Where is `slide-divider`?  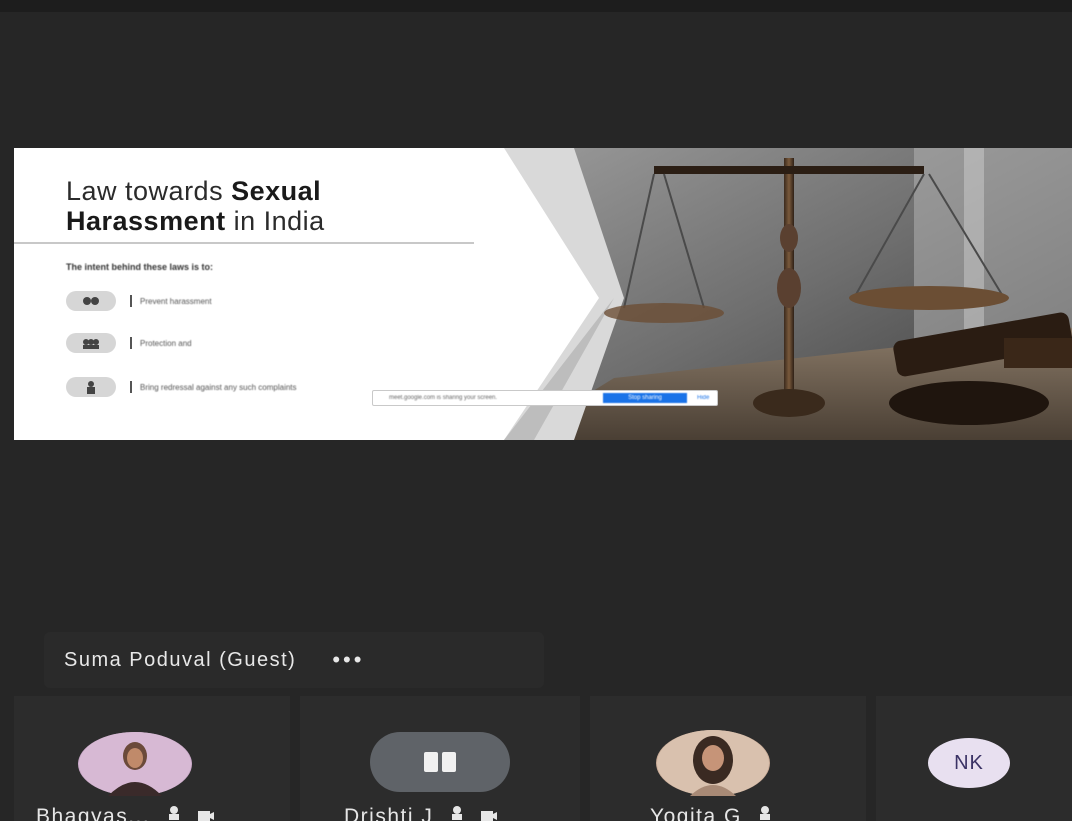
slide-divider is located at coordinates (244, 243).